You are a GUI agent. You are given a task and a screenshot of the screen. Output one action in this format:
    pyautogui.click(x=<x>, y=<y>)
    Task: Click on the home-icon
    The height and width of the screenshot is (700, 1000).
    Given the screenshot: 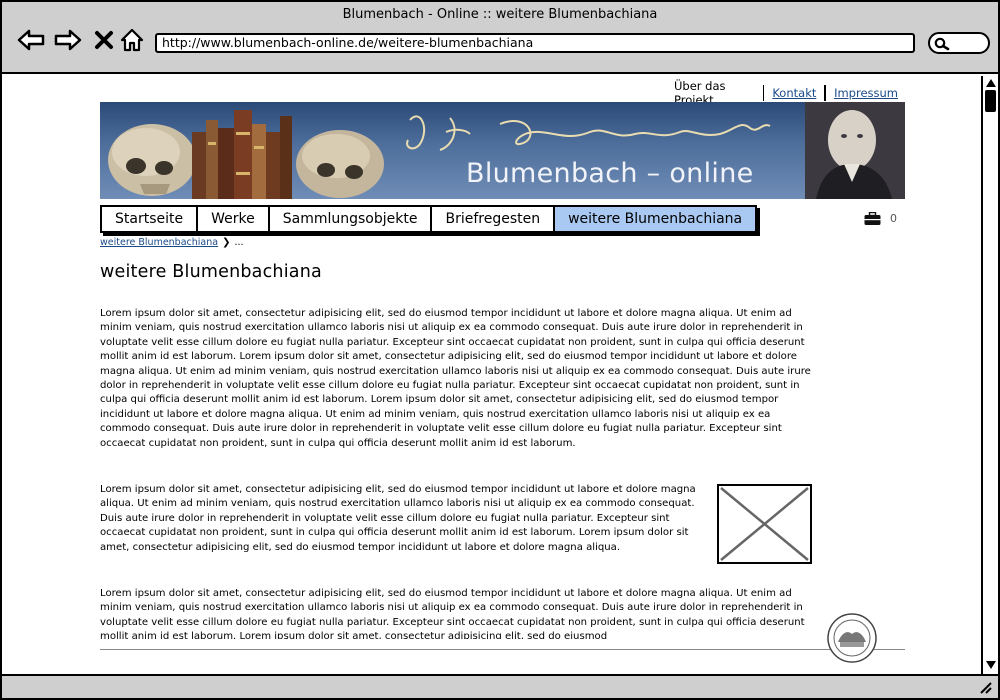 What is the action you would take?
    pyautogui.click(x=132, y=40)
    